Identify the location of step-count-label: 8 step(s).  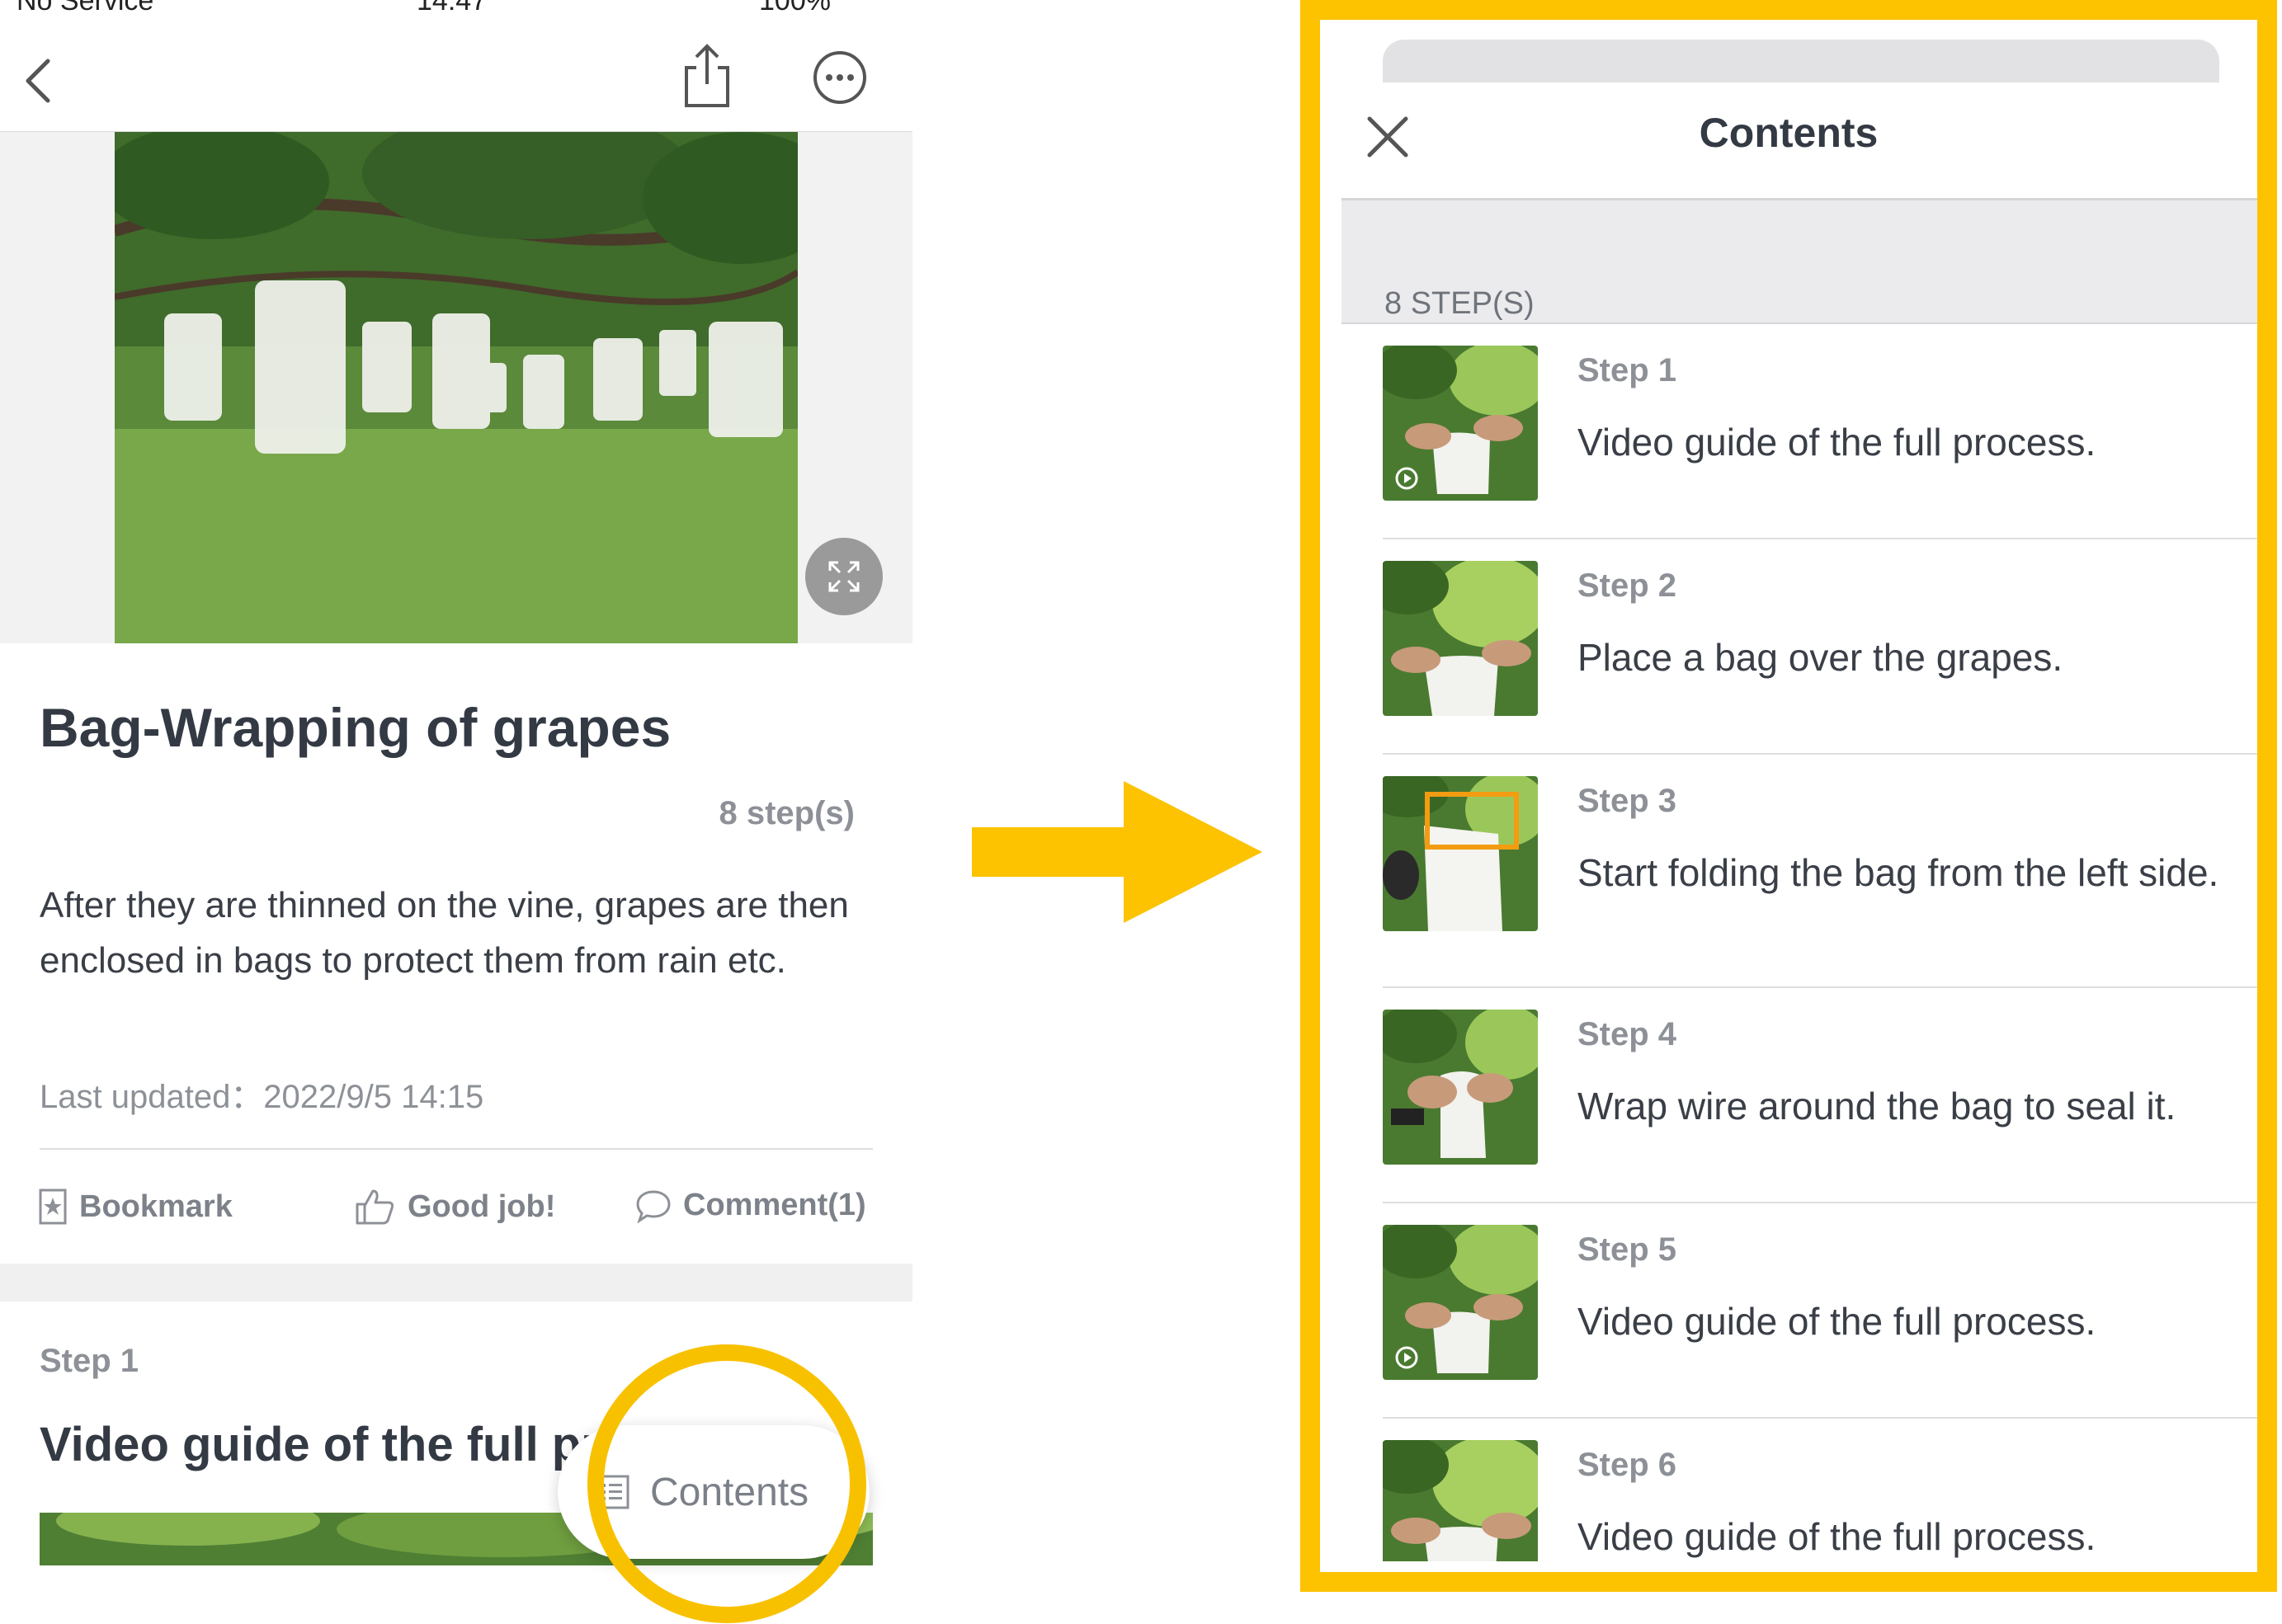
(788, 813).